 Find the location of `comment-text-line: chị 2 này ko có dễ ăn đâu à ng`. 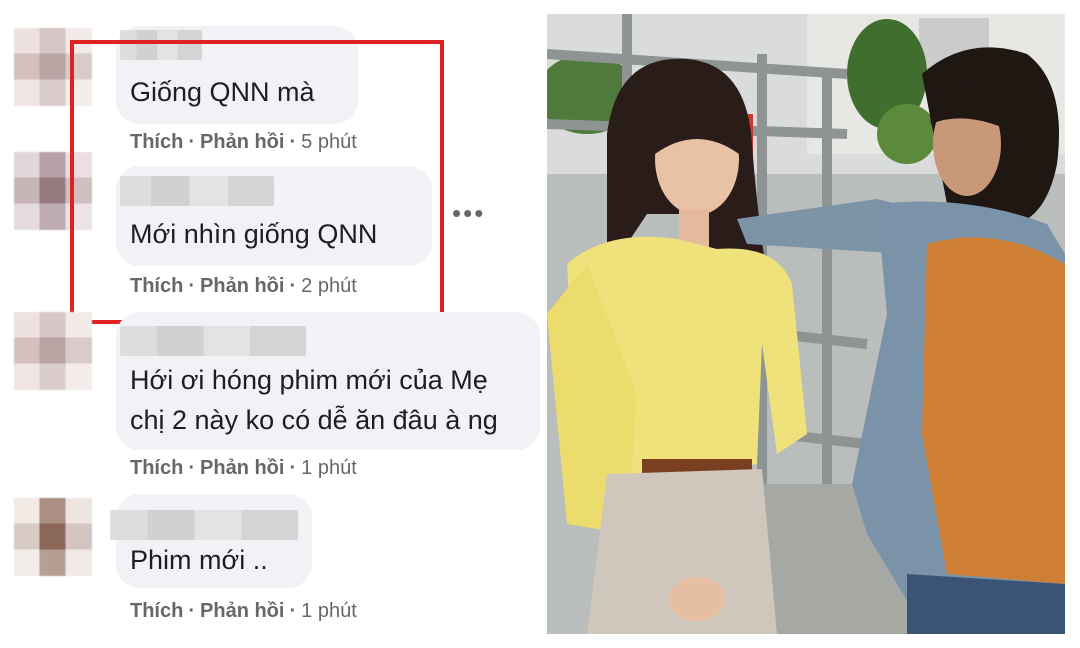

comment-text-line: chị 2 này ko có dễ ăn đâu à ng is located at coordinates (314, 420).